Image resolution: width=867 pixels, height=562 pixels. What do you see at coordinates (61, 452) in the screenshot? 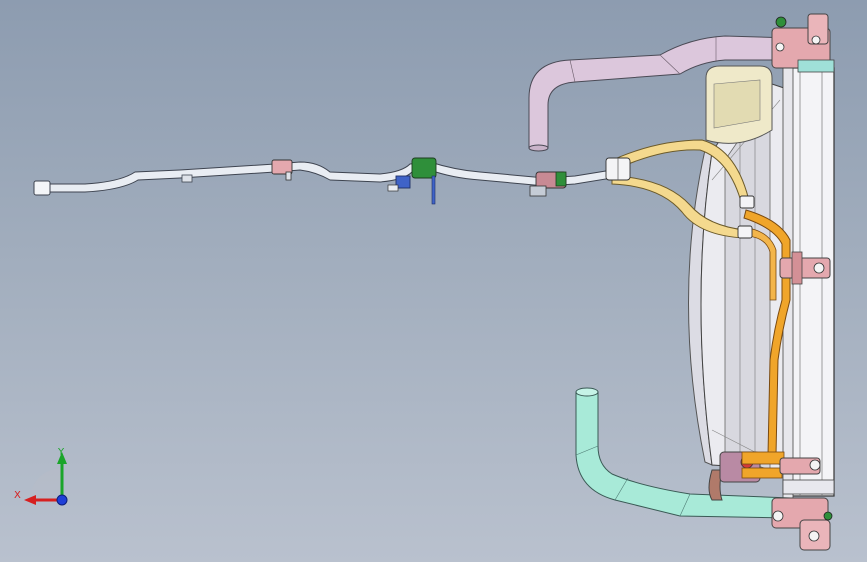
I see `triad-y-label: Y` at bounding box center [61, 452].